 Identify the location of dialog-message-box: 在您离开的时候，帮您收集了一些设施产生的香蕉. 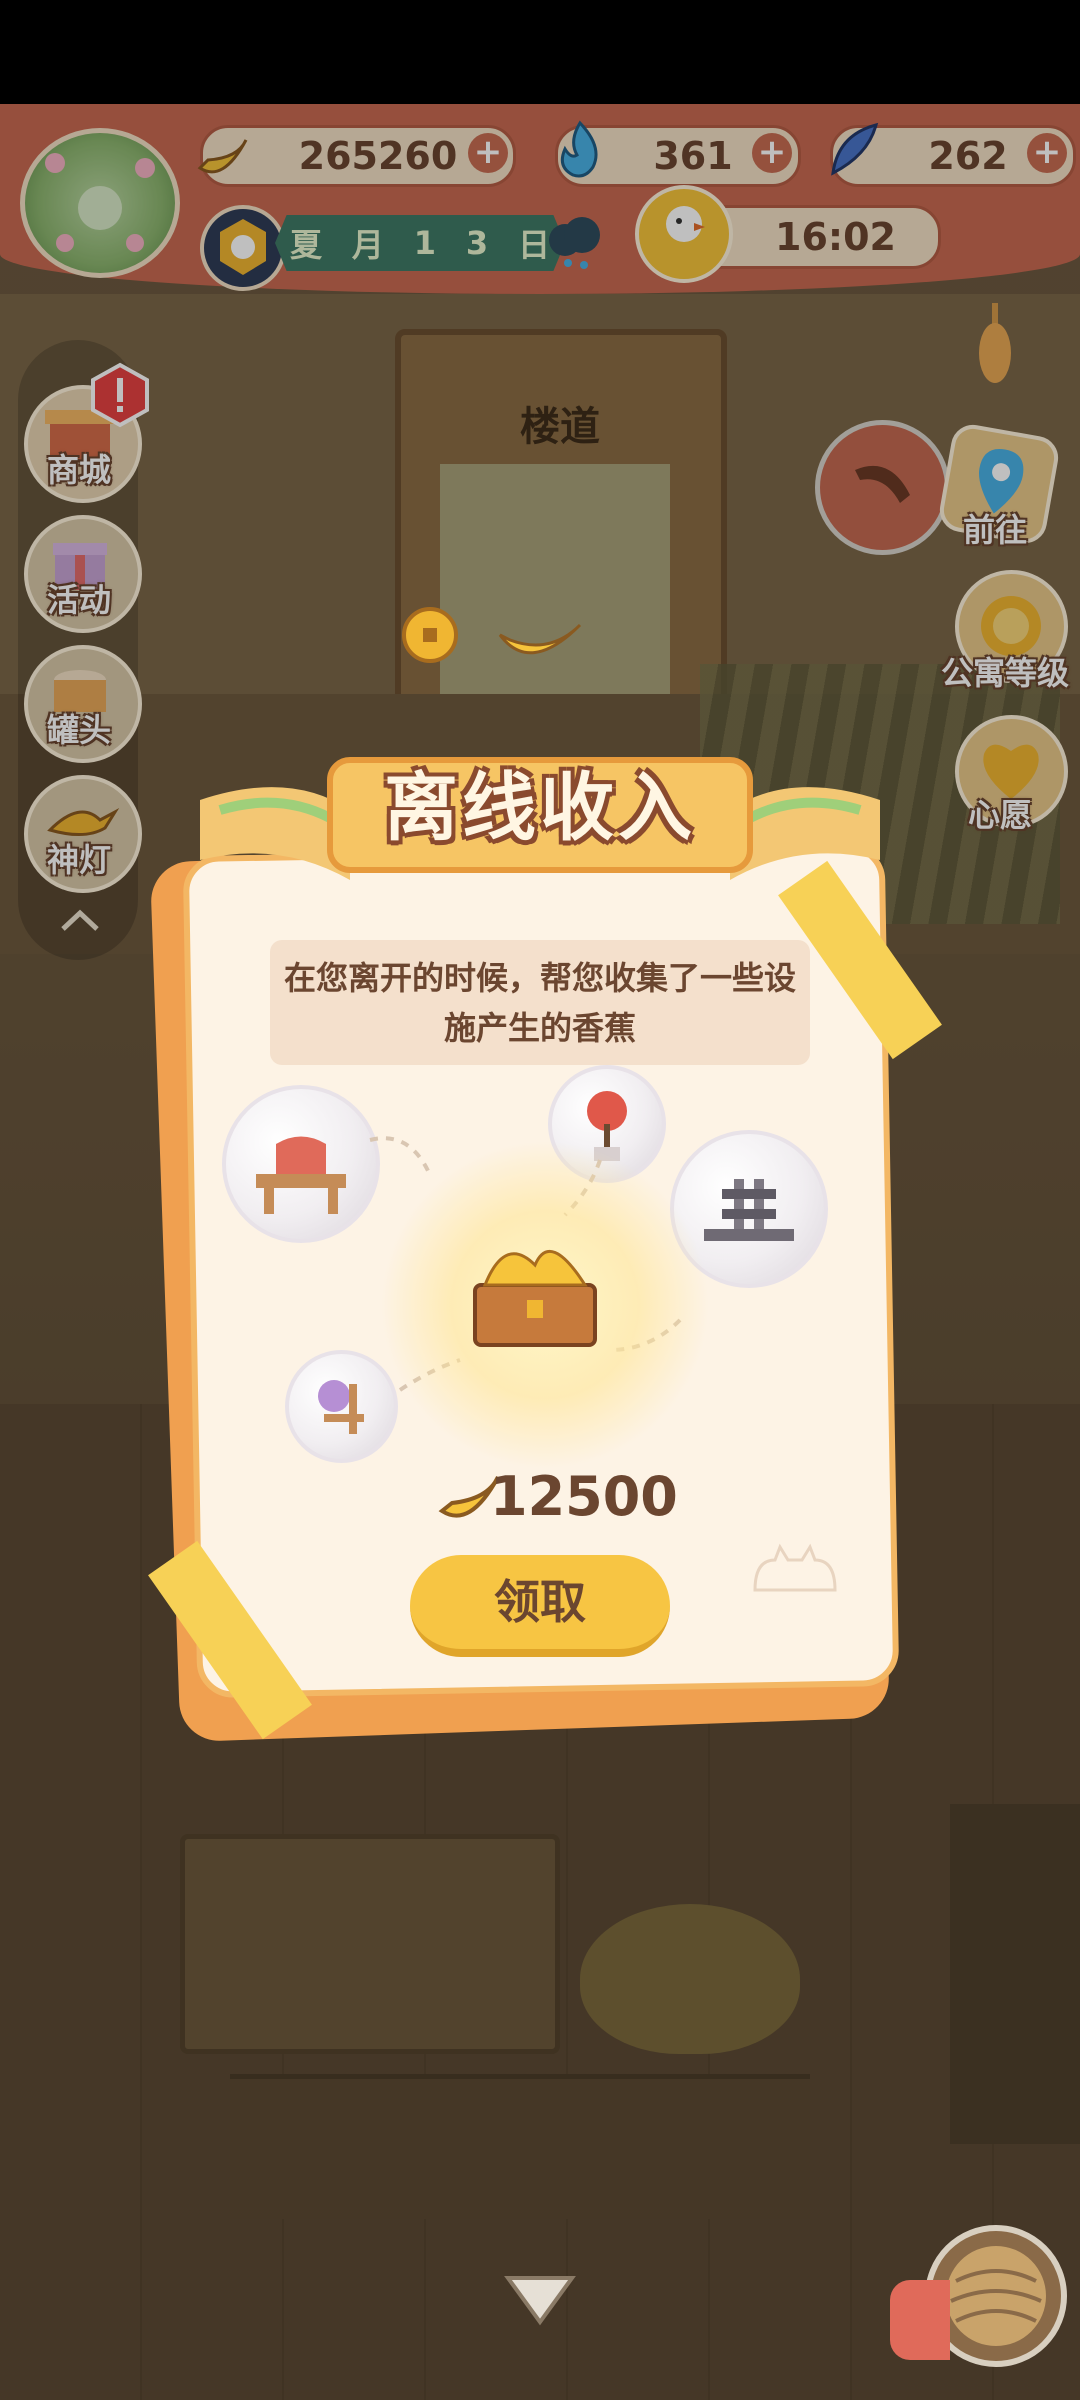
(540, 1002).